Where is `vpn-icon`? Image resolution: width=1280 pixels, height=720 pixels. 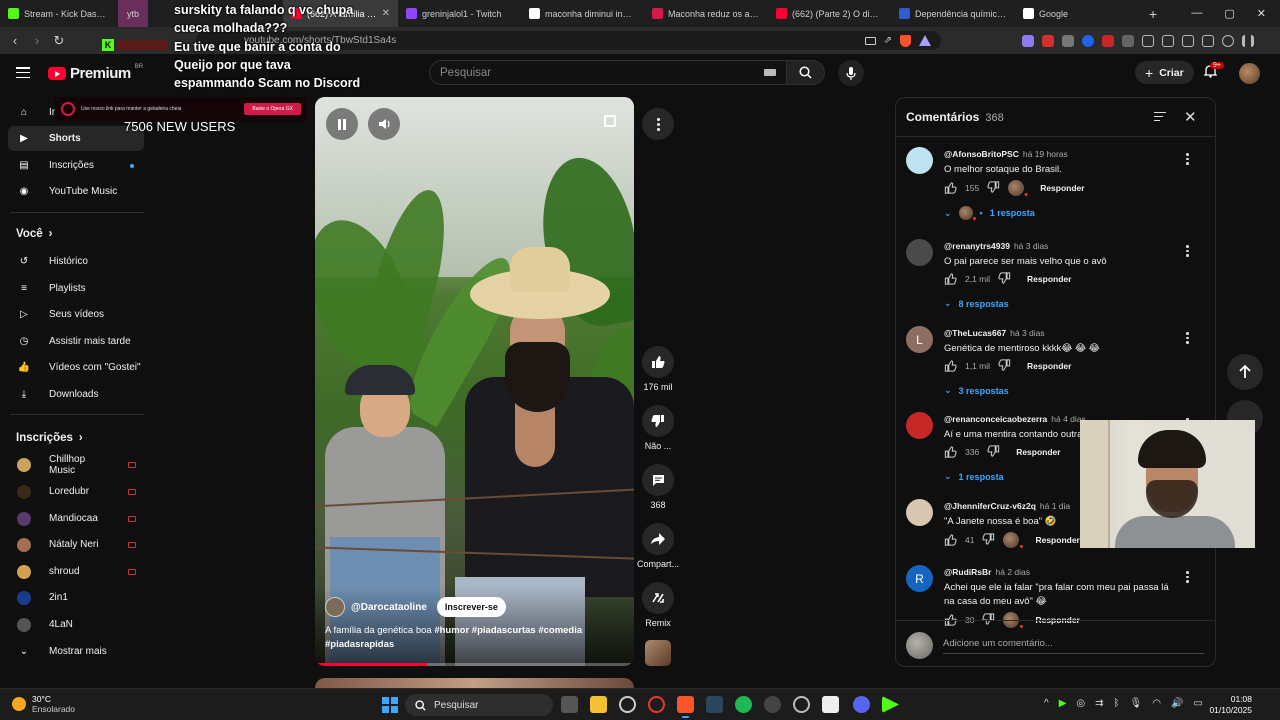 vpn-icon is located at coordinates (1228, 40).